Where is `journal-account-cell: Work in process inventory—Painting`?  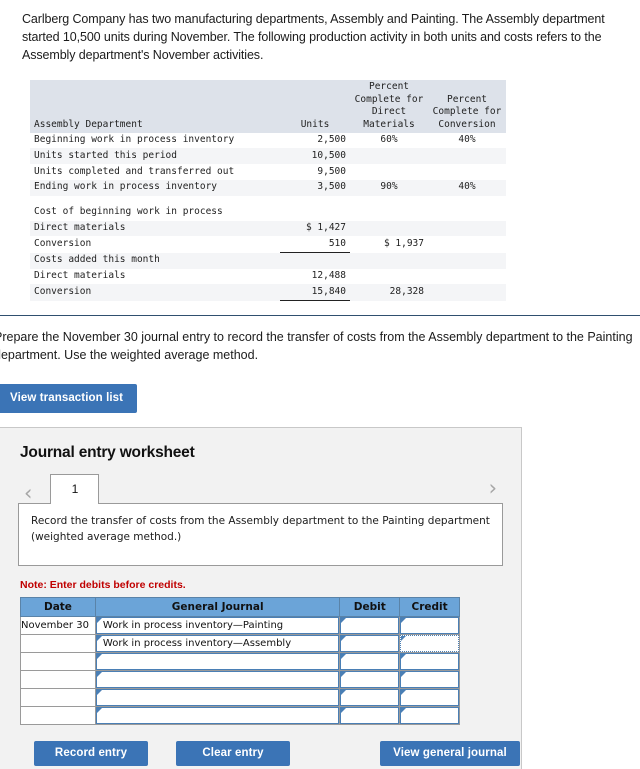
journal-account-cell: Work in process inventory—Painting is located at coordinates (217, 626).